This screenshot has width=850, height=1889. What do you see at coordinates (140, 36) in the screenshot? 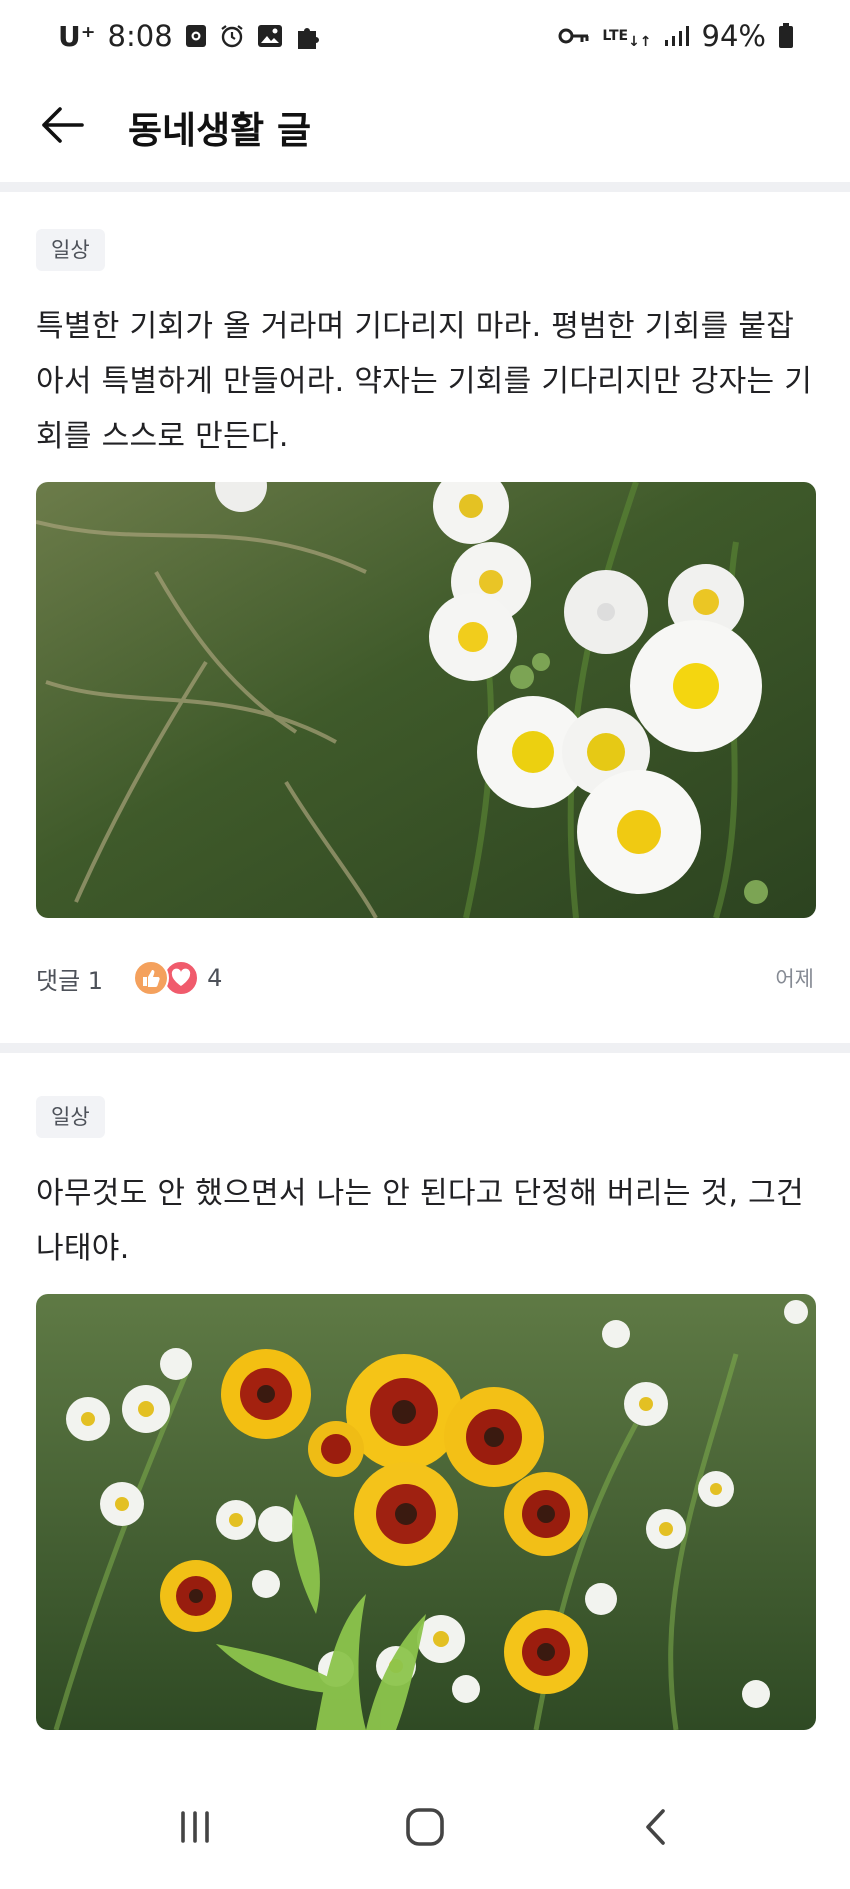
I see `status-time: 8:08` at bounding box center [140, 36].